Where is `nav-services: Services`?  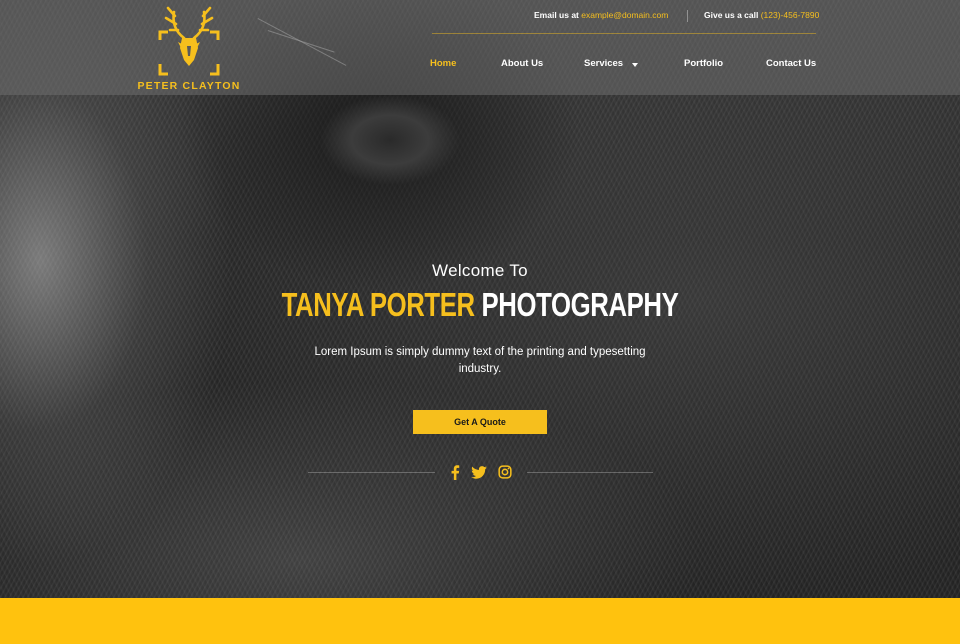
nav-services: Services is located at coordinates (603, 63).